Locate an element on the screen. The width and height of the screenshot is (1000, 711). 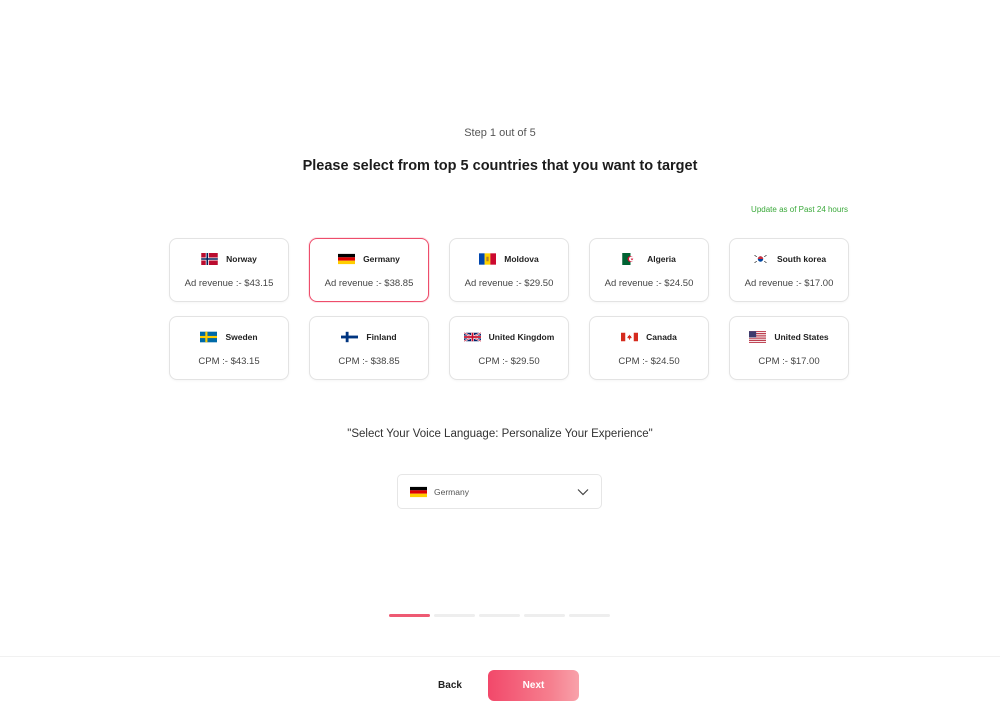
country-metric: CPM :- $38.85 is located at coordinates (369, 361).